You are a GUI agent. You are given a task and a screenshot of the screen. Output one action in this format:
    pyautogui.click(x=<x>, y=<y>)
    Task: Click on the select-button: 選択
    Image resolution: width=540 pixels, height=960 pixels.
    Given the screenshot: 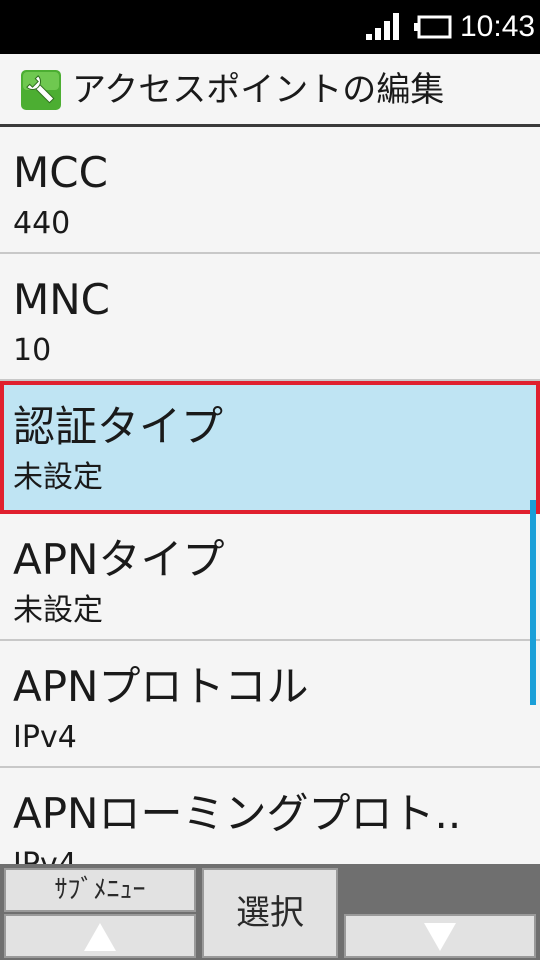 What is the action you would take?
    pyautogui.click(x=270, y=913)
    